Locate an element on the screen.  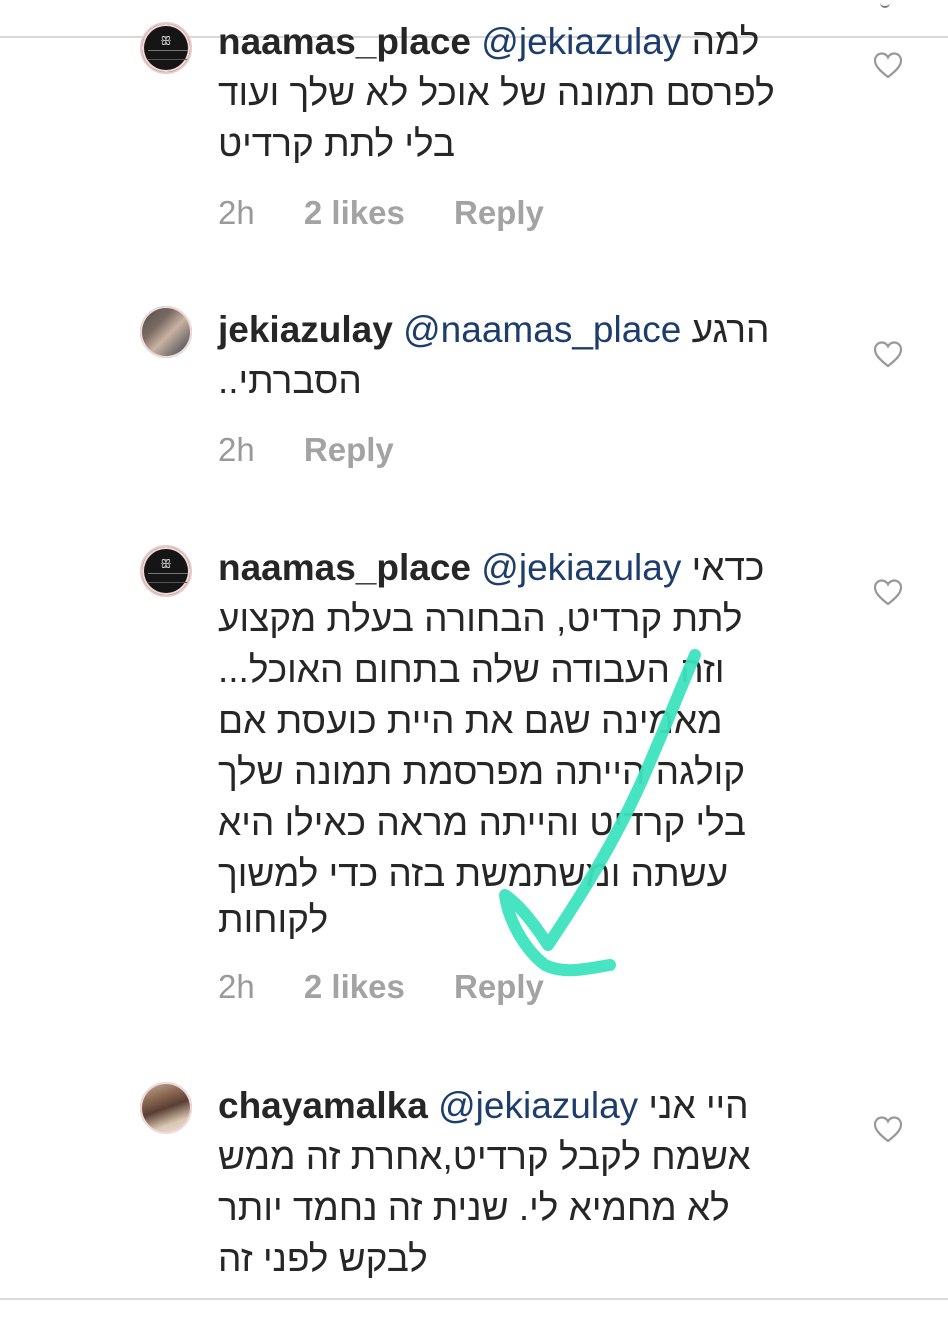
avatar-jekiazulay is located at coordinates (166, 332).